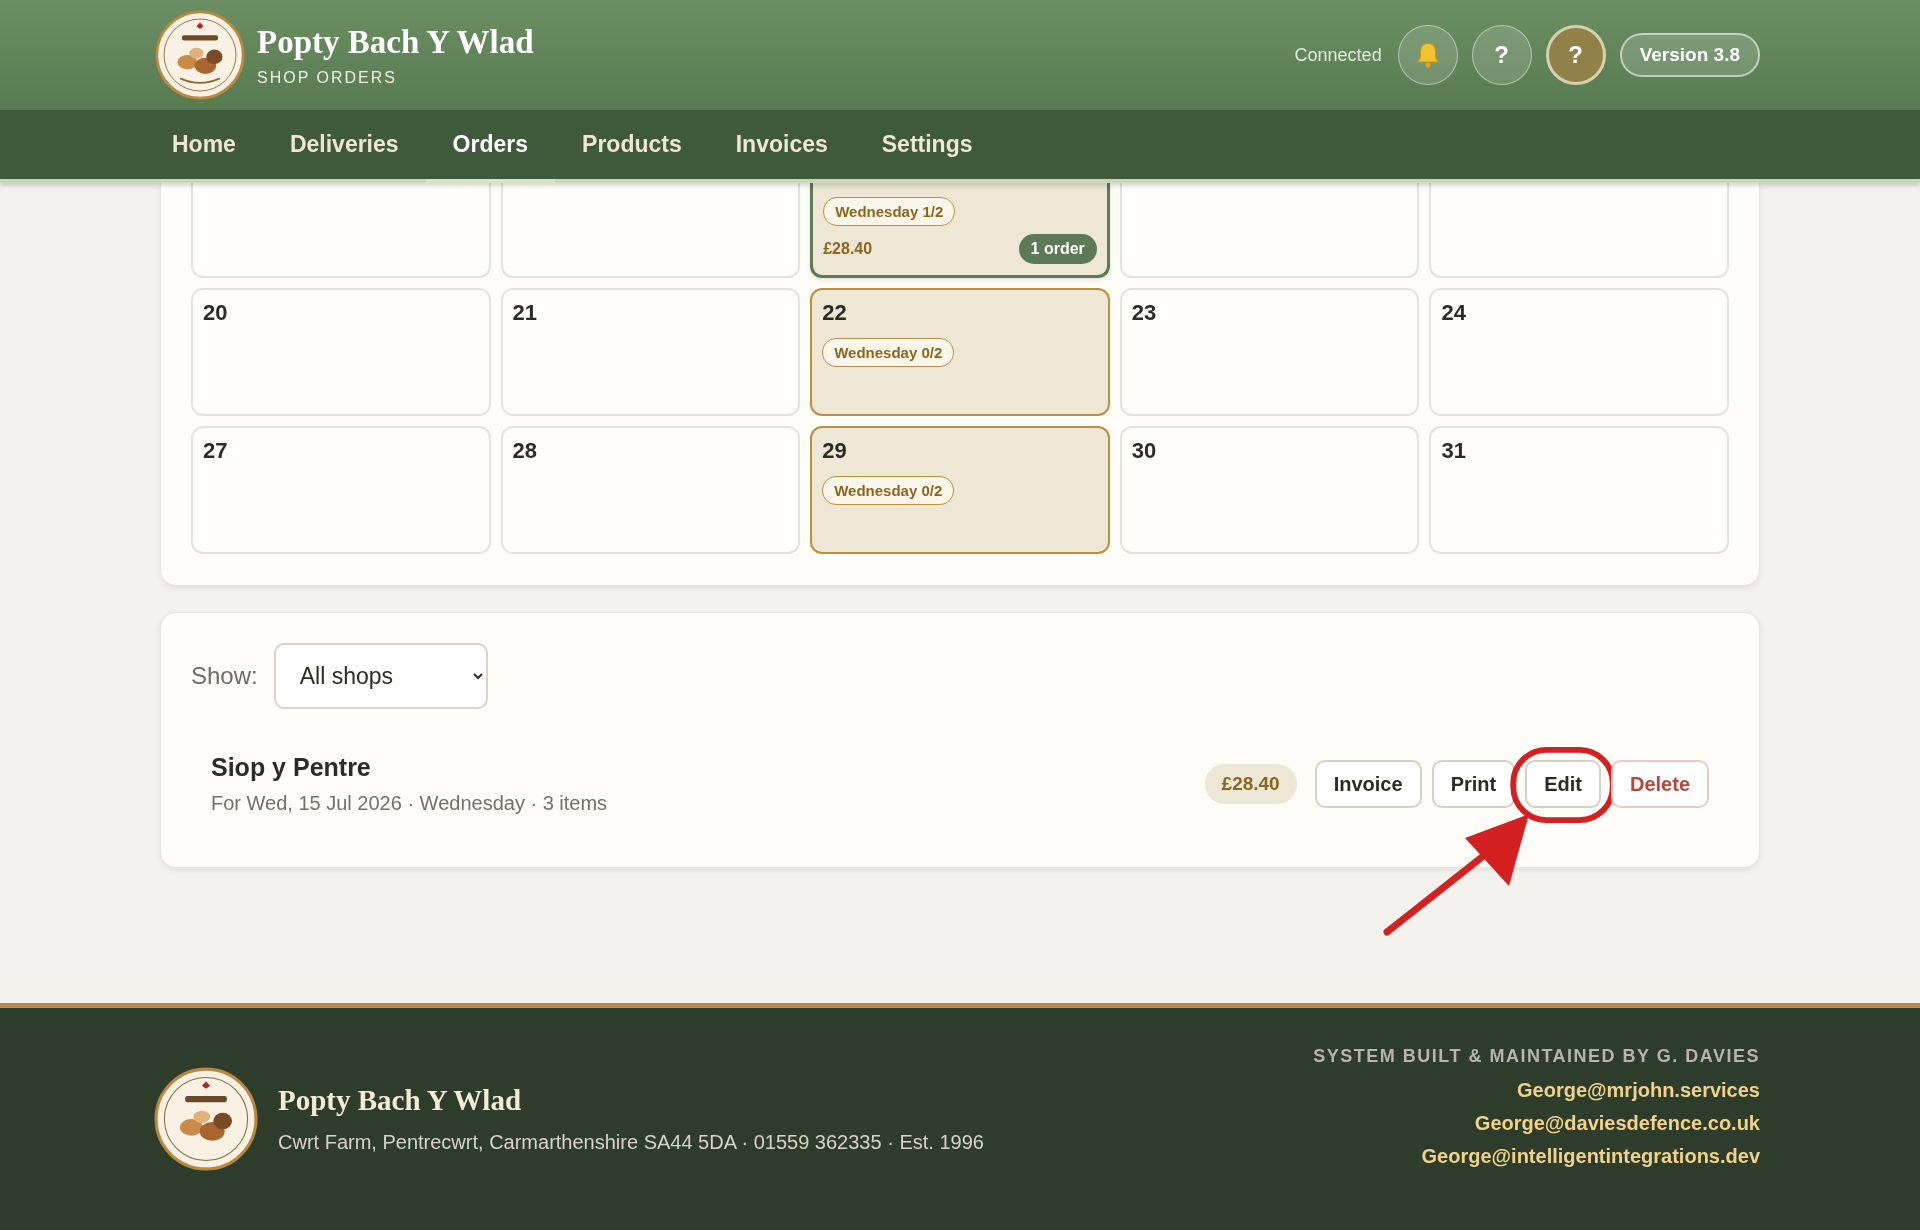 This screenshot has width=1920, height=1230. I want to click on calendar-day: 20, so click(341, 352).